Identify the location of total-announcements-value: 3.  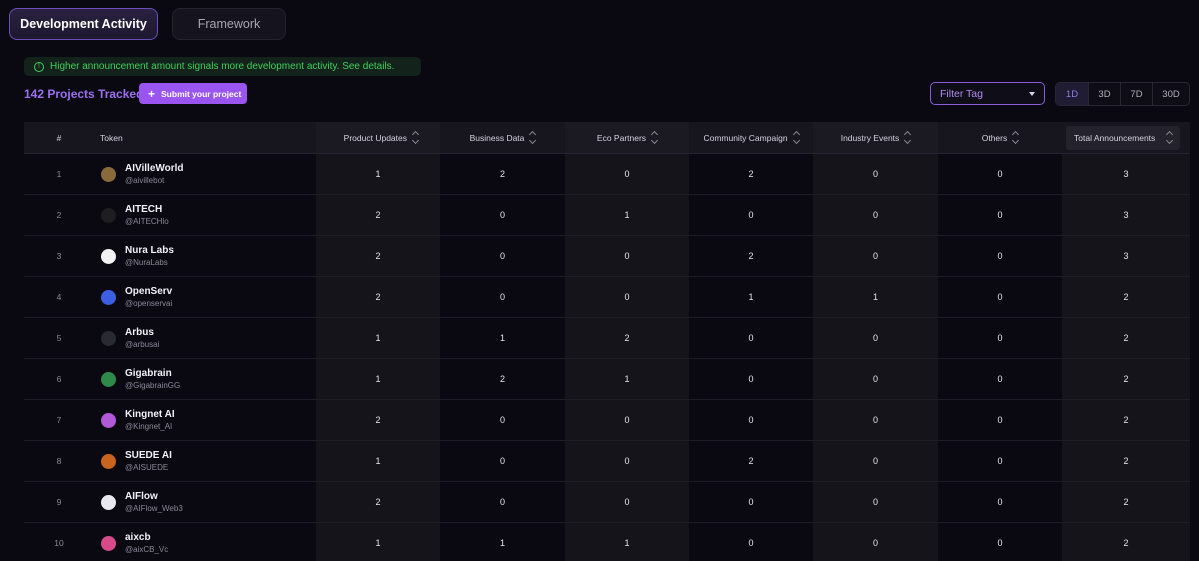
(1126, 256).